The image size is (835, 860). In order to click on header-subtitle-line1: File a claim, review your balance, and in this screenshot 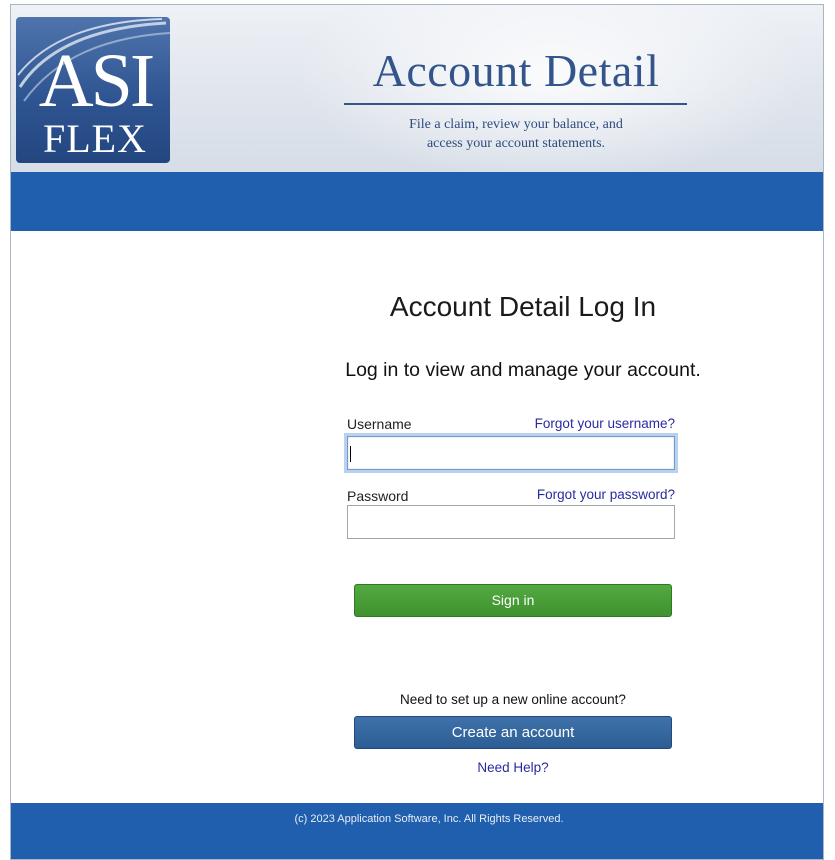, I will do `click(516, 124)`.